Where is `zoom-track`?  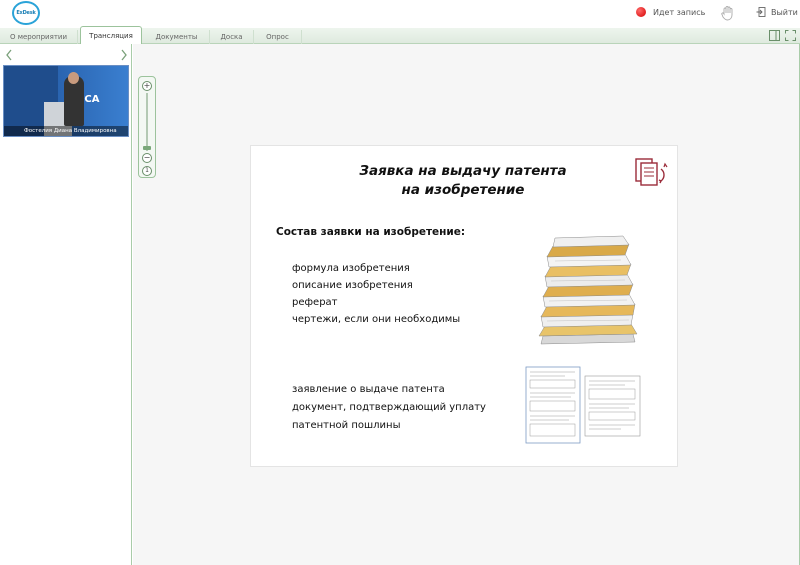 zoom-track is located at coordinates (147, 122).